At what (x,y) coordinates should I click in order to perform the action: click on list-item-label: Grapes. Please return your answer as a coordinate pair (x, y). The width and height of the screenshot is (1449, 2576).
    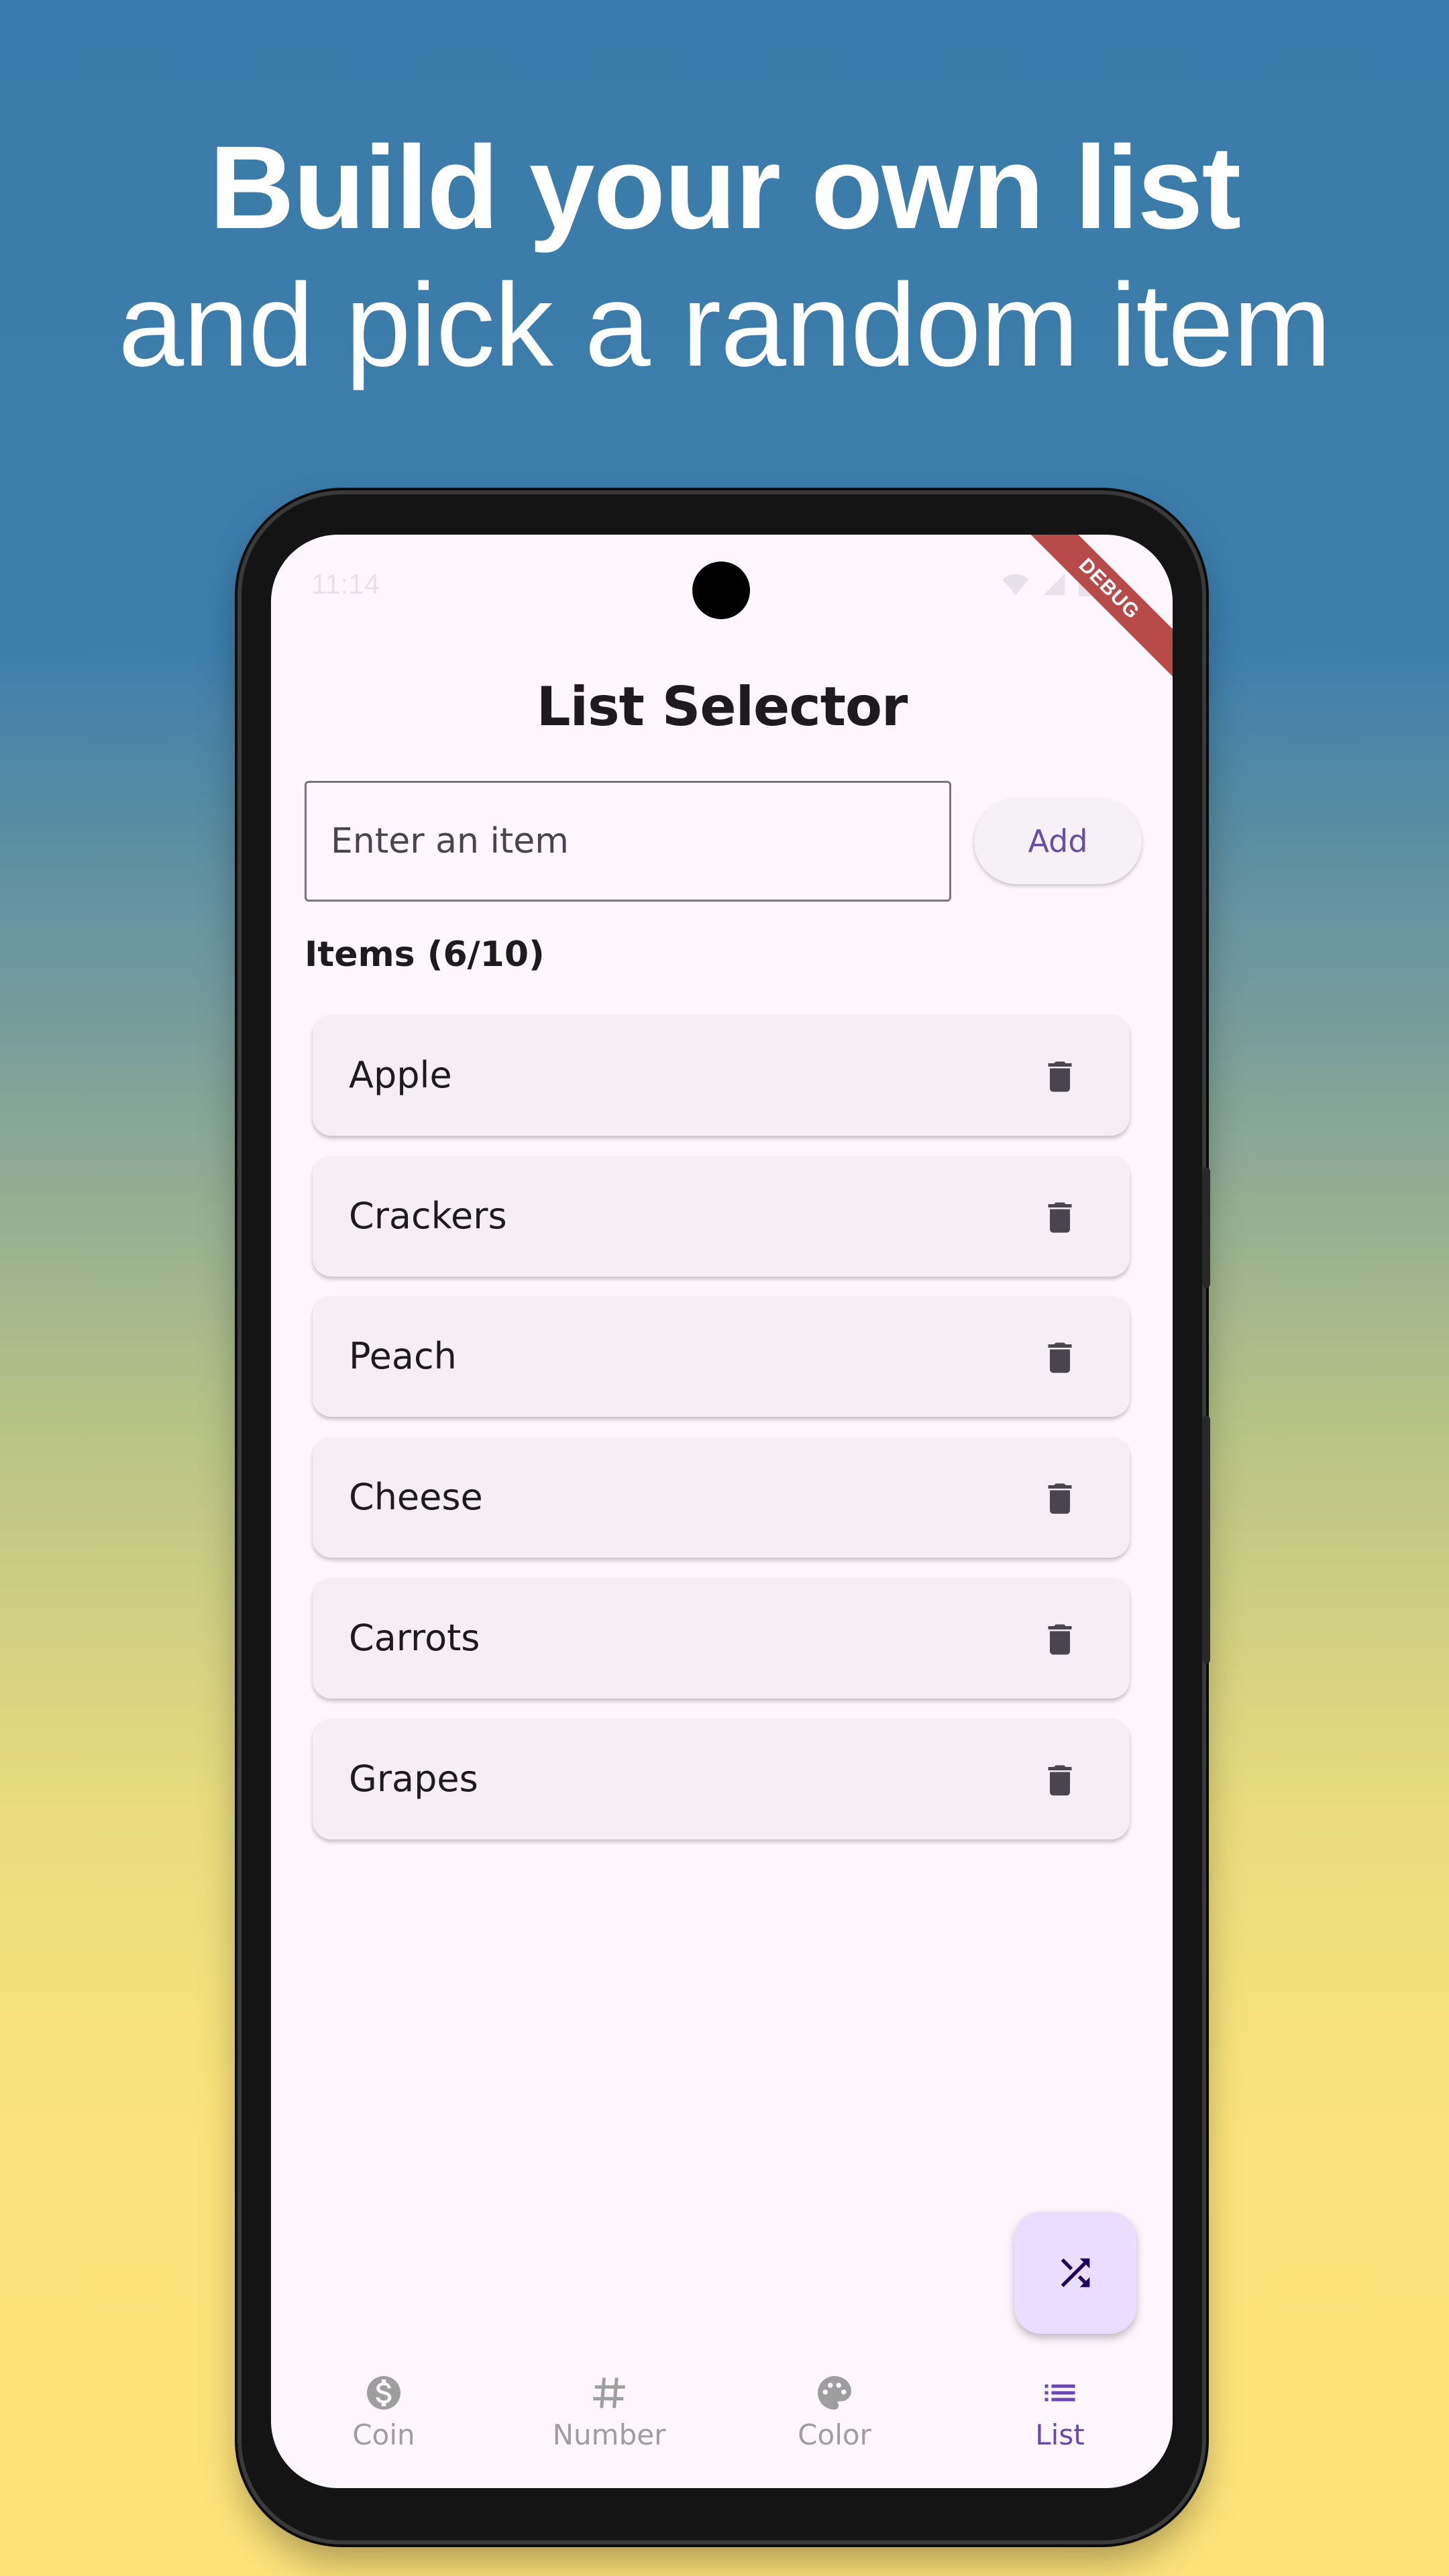
    Looking at the image, I should click on (413, 1779).